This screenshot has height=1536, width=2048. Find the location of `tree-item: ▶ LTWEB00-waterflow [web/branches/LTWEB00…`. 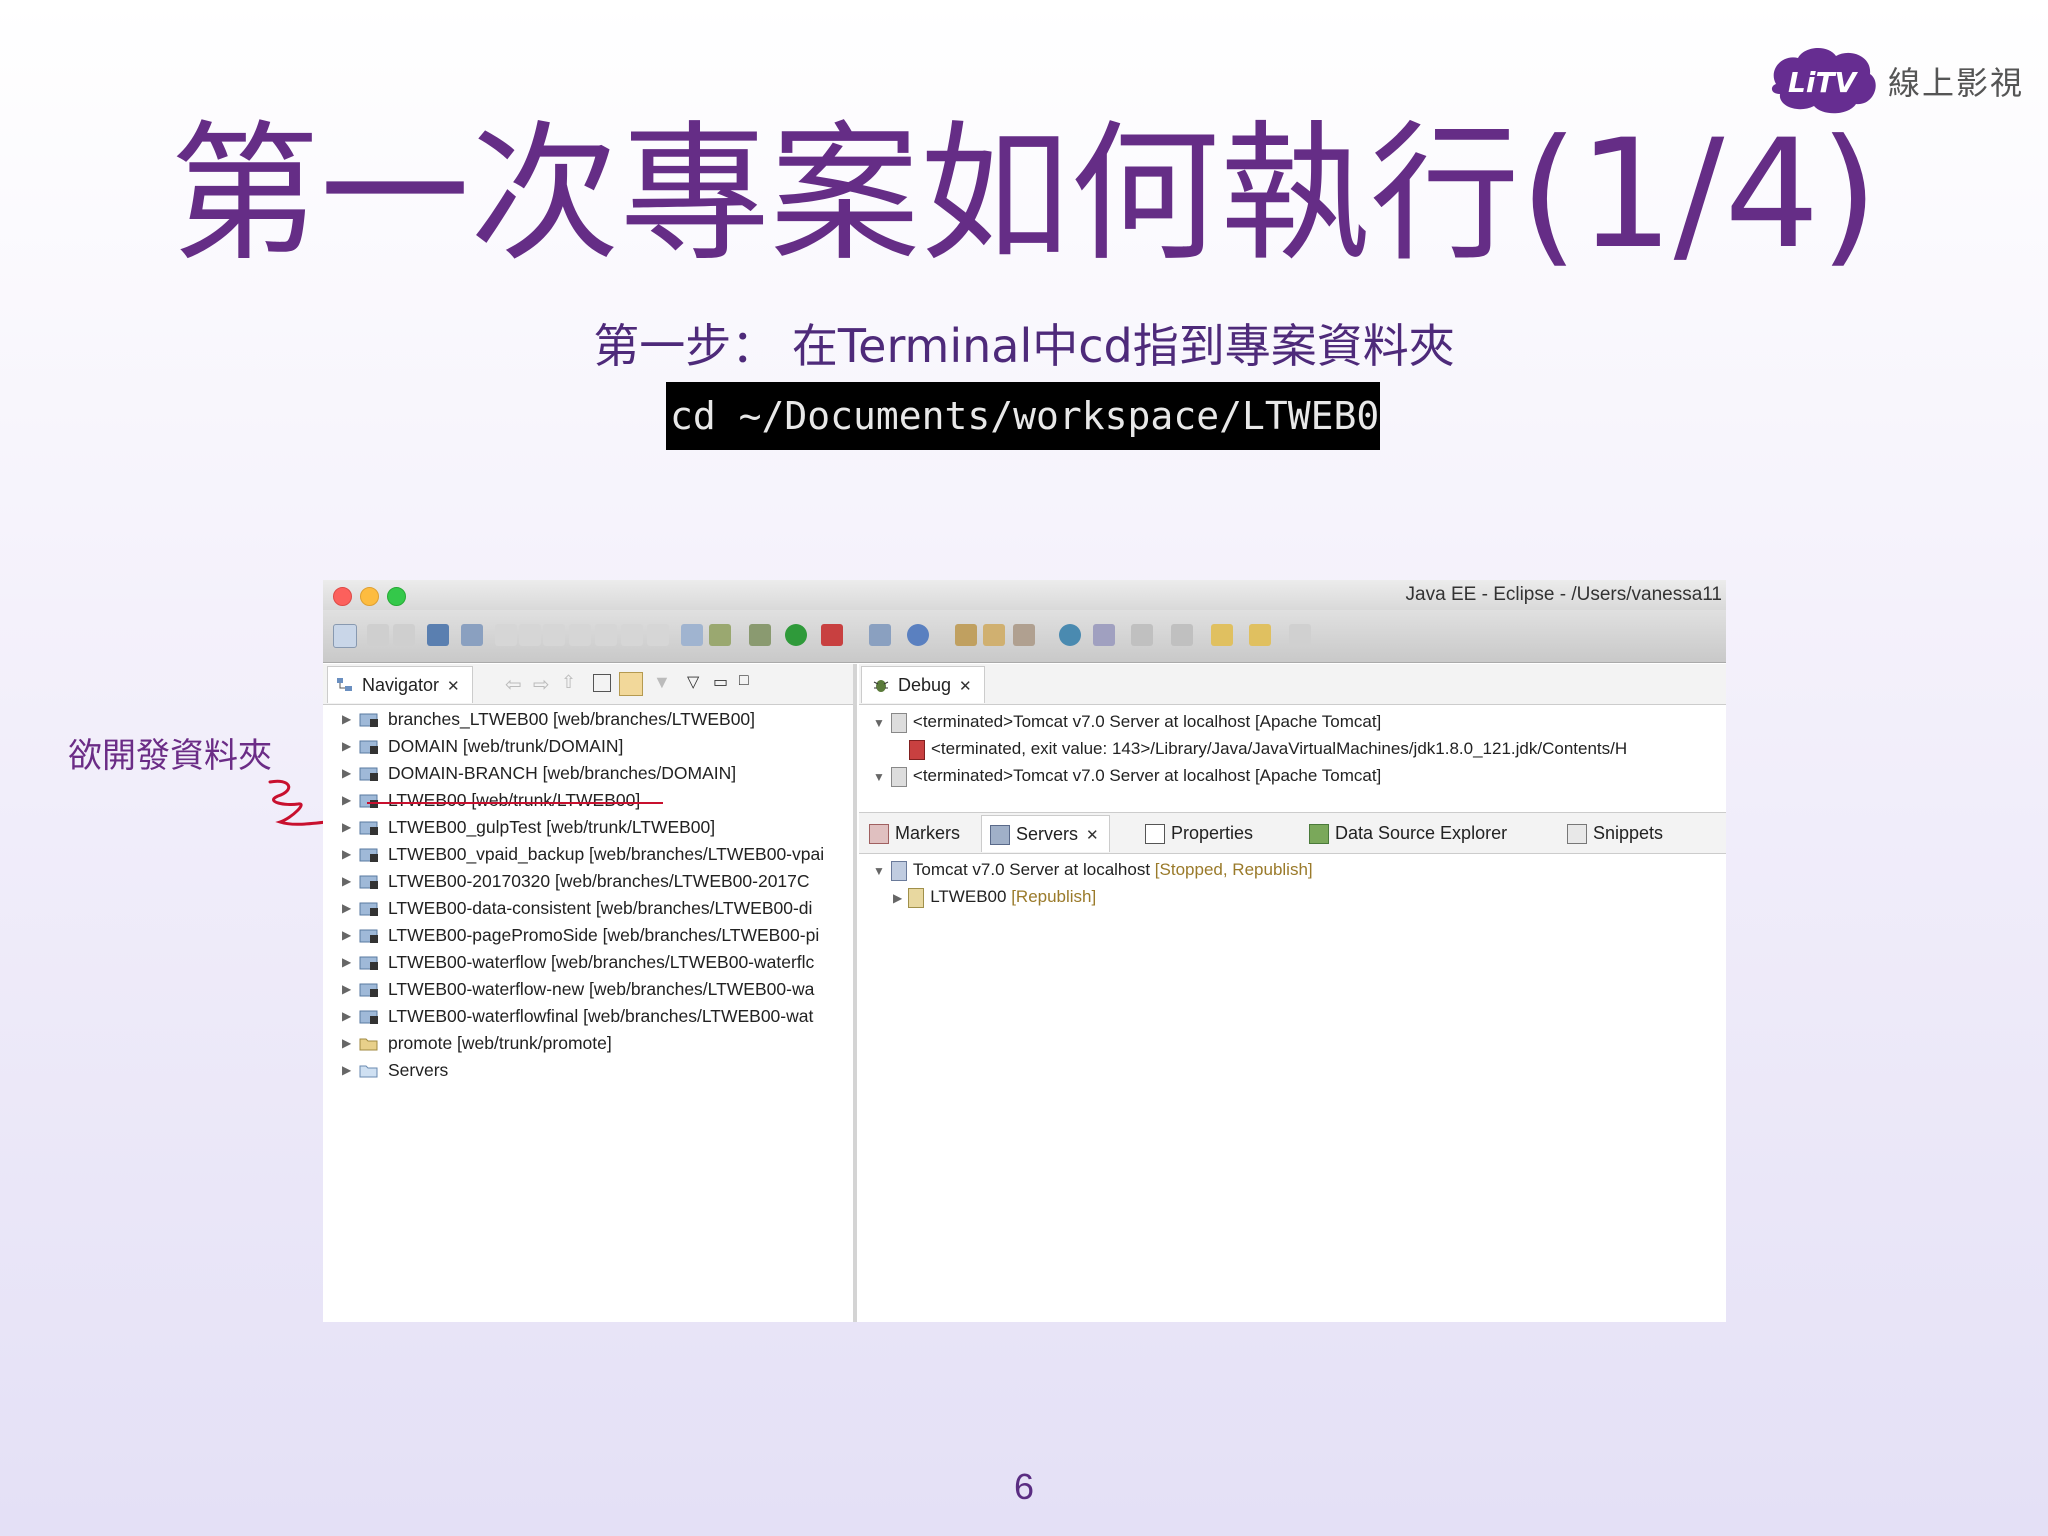

tree-item: ▶ LTWEB00-waterflow [web/branches/LTWEB00… is located at coordinates (588, 962).